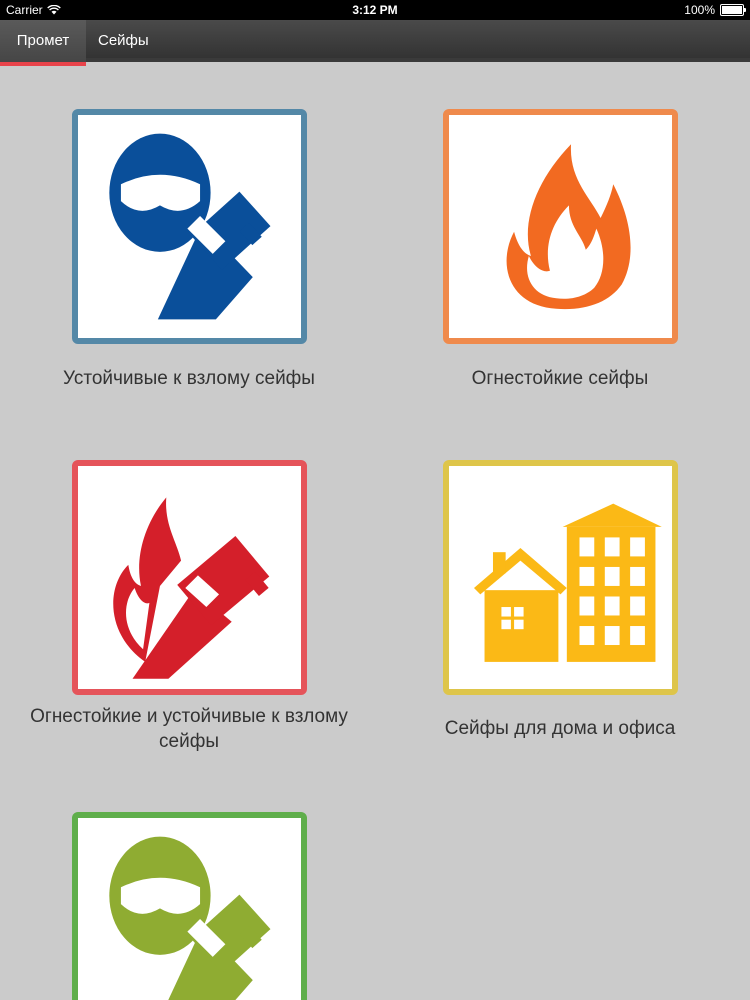 This screenshot has width=750, height=1000. I want to click on flame-icon, so click(568, 227).